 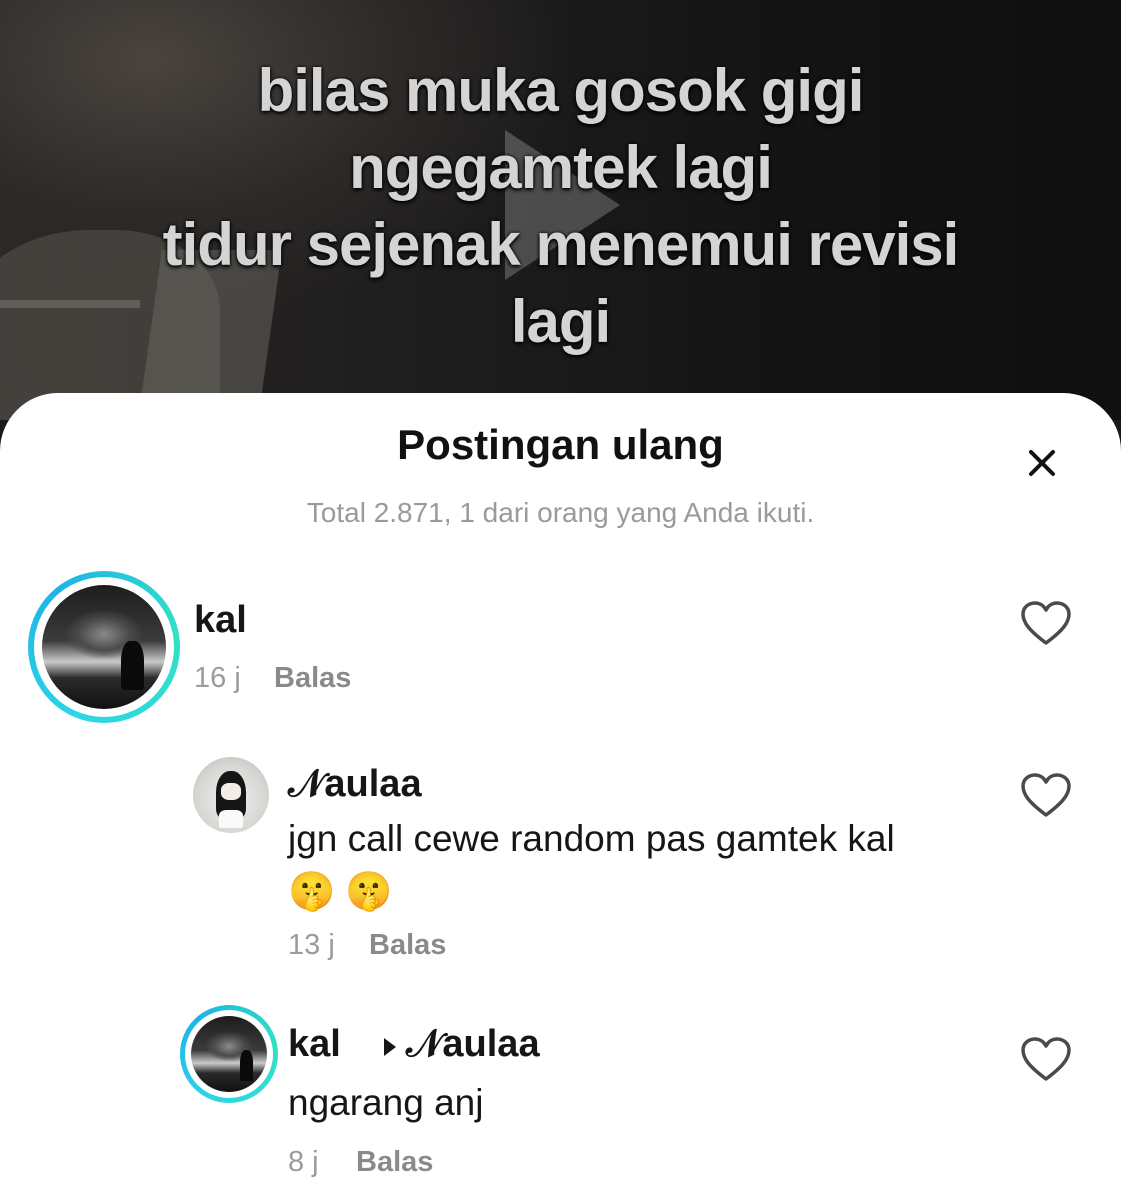 What do you see at coordinates (560, 444) in the screenshot?
I see `sheet-title: Postingan ulang` at bounding box center [560, 444].